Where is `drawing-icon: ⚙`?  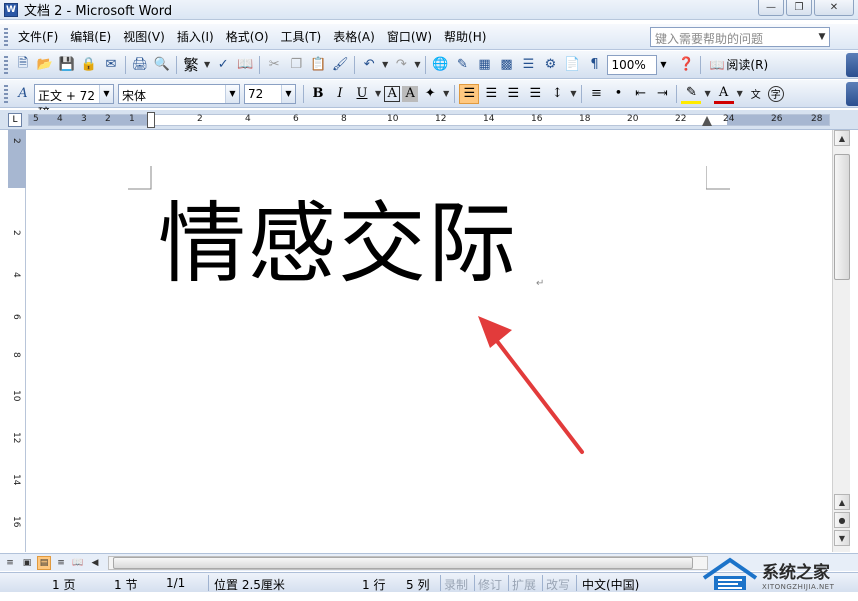 drawing-icon: ⚙ is located at coordinates (550, 65).